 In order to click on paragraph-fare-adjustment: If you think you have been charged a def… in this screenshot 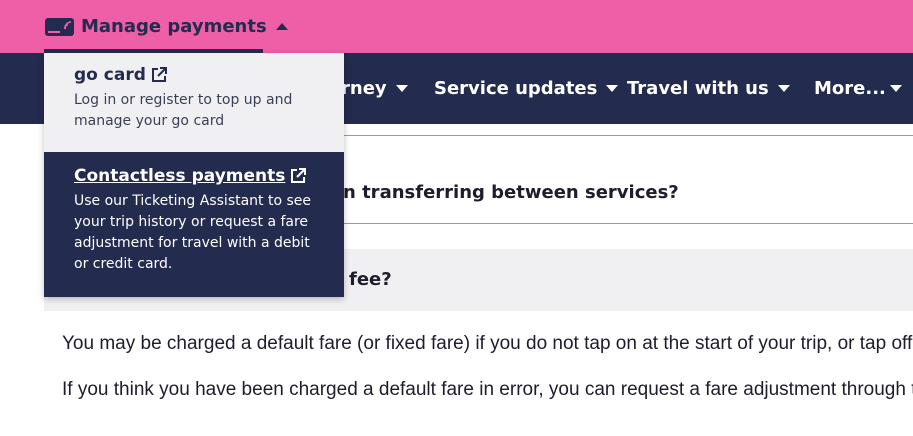, I will do `click(487, 389)`.